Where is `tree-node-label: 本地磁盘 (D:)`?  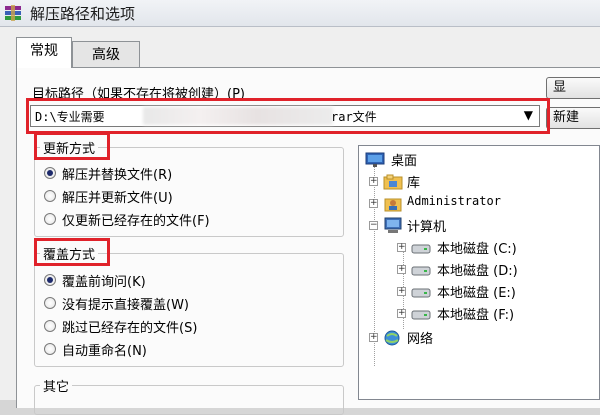
tree-node-label: 本地磁盘 (D:) is located at coordinates (477, 271).